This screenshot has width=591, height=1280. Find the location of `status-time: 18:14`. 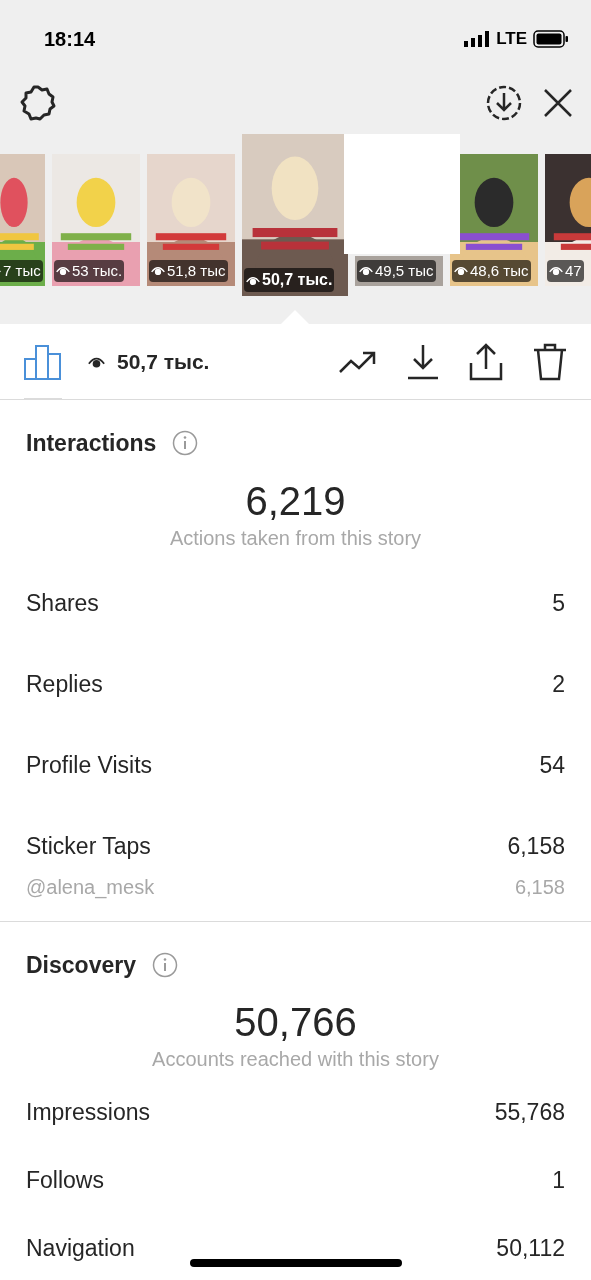

status-time: 18:14 is located at coordinates (70, 39).